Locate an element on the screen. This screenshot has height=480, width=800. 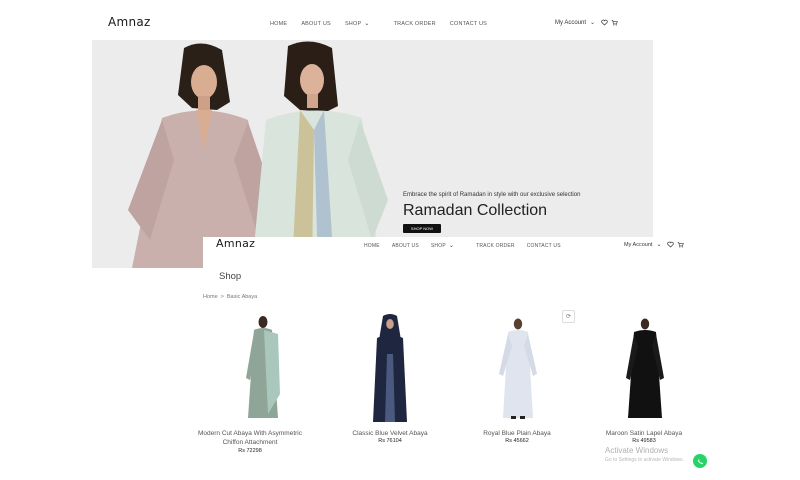
breadcrumb-current: Basic Abaya is located at coordinates (242, 297).